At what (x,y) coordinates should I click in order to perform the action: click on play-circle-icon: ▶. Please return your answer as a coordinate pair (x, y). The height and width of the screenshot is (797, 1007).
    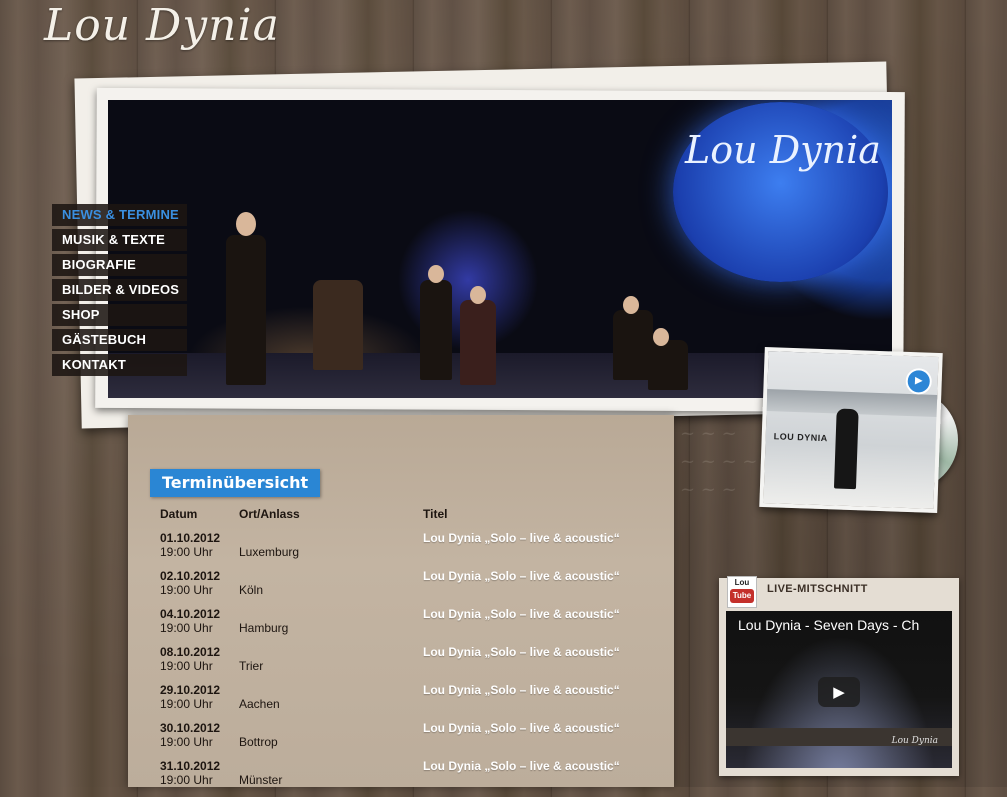
    Looking at the image, I should click on (919, 381).